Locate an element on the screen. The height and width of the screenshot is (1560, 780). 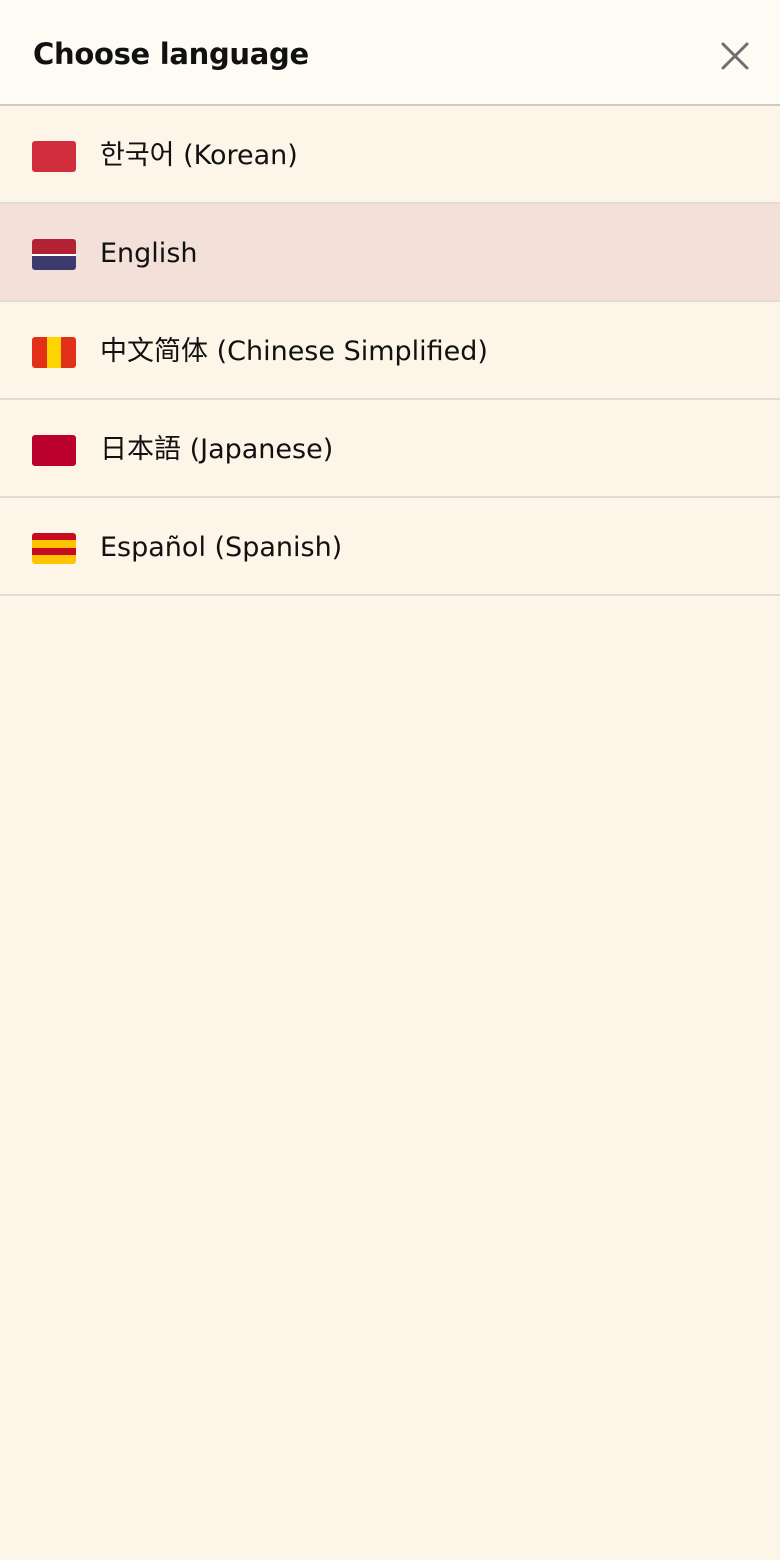
close-button is located at coordinates (735, 56).